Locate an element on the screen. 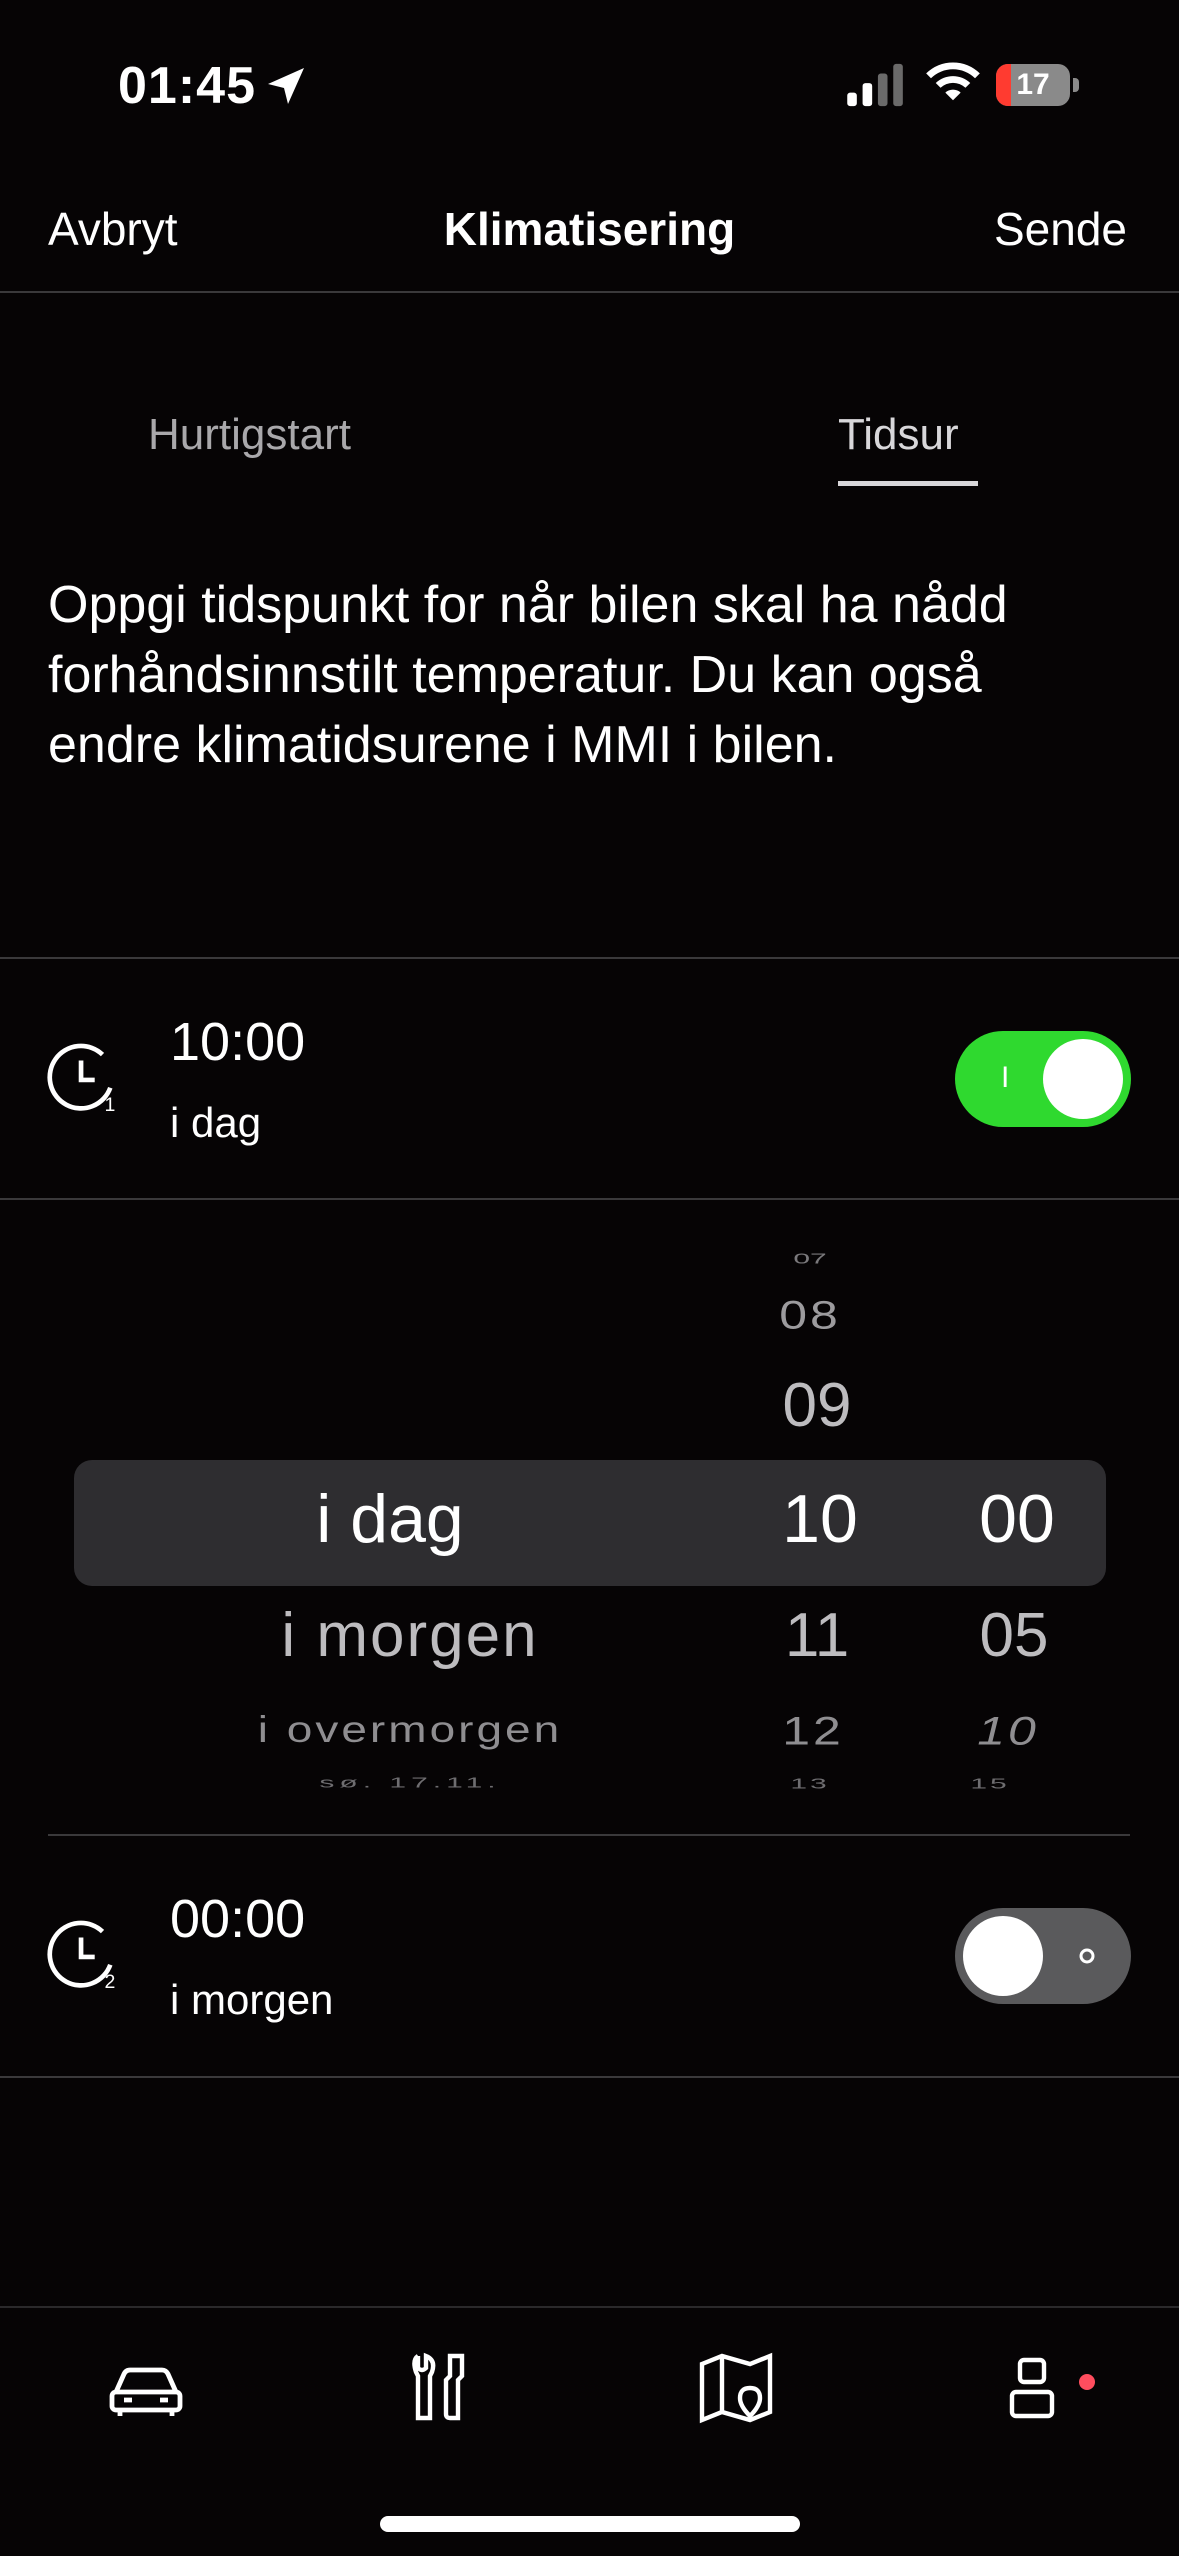 The height and width of the screenshot is (2556, 1179). picker-day-option: i dag is located at coordinates (390, 1519).